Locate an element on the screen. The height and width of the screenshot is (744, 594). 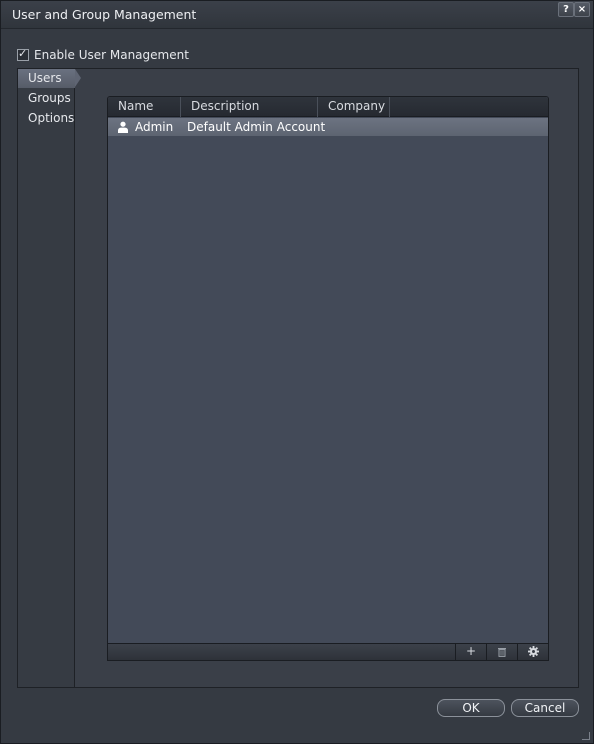
column-header-company: Company is located at coordinates (354, 107).